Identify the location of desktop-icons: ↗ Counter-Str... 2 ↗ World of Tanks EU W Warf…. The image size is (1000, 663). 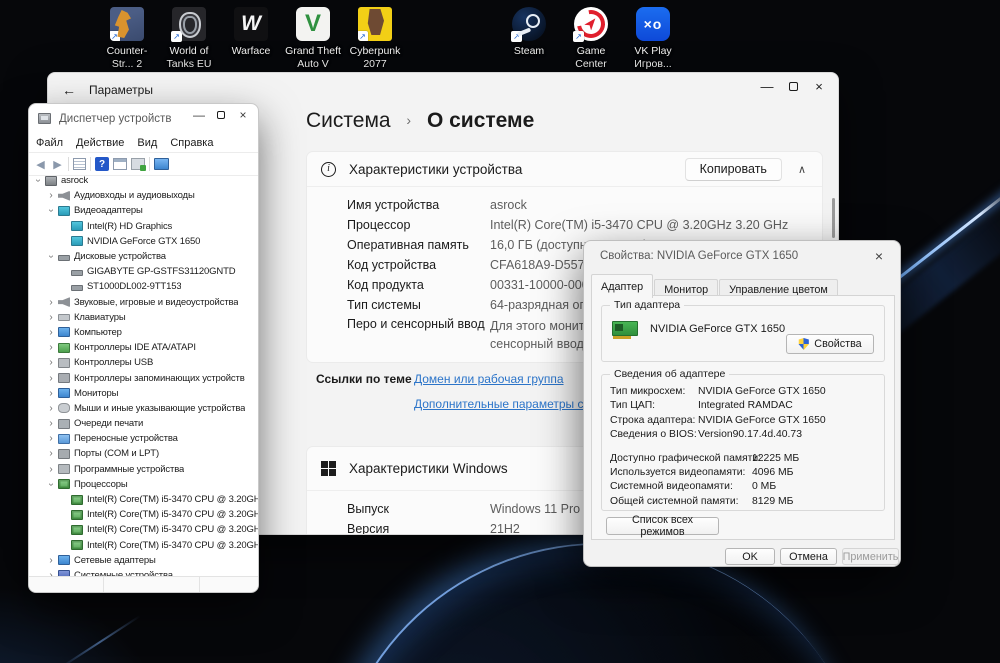
(390, 38).